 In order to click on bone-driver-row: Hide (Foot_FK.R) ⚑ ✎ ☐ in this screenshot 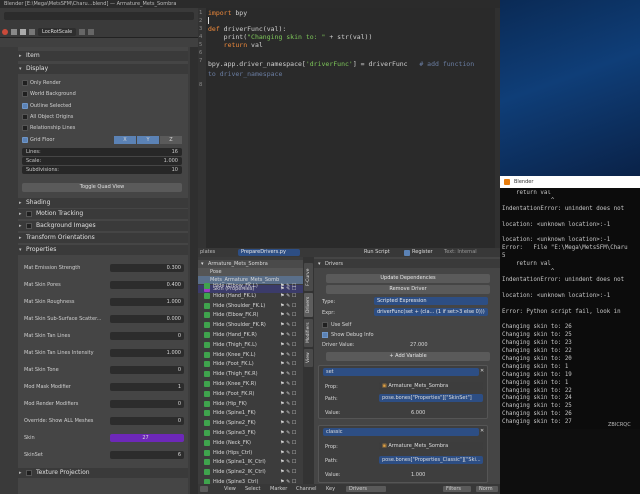, I will do `click(250, 394)`.